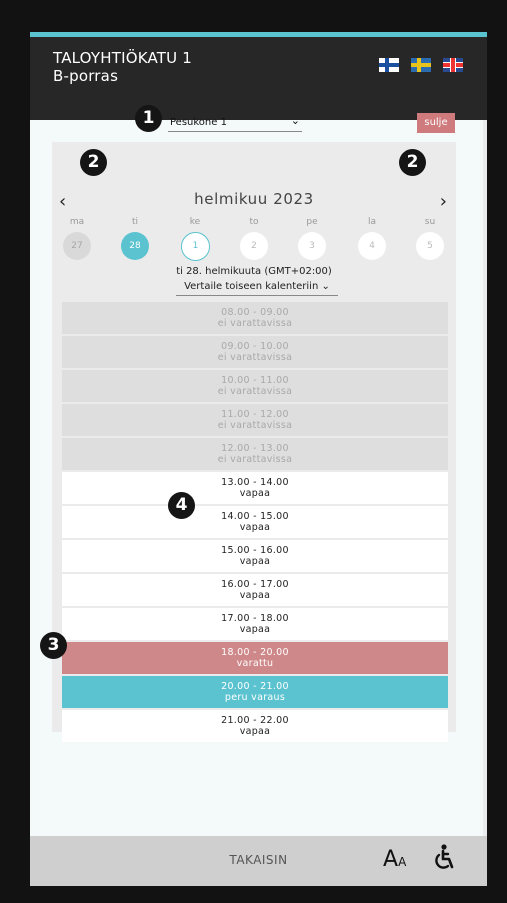 The height and width of the screenshot is (903, 507). I want to click on compare-calendar-label: Vertaile toiseen kalenteriin, so click(251, 286).